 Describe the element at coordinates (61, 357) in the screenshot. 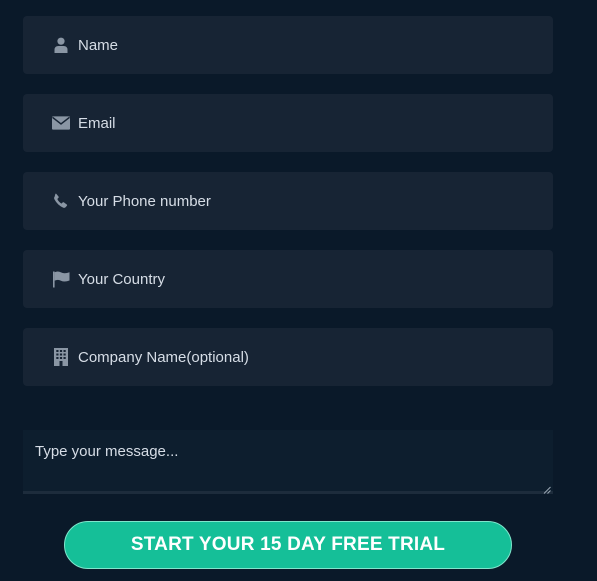

I see `building-icon` at that location.